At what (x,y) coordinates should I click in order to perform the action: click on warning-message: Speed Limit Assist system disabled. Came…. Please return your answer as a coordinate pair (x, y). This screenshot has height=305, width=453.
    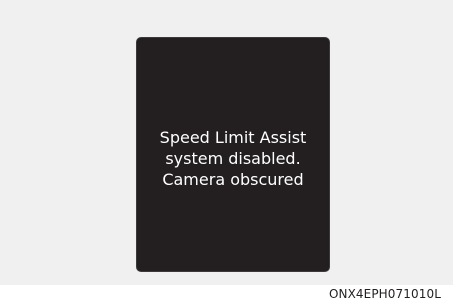
    Looking at the image, I should click on (233, 158).